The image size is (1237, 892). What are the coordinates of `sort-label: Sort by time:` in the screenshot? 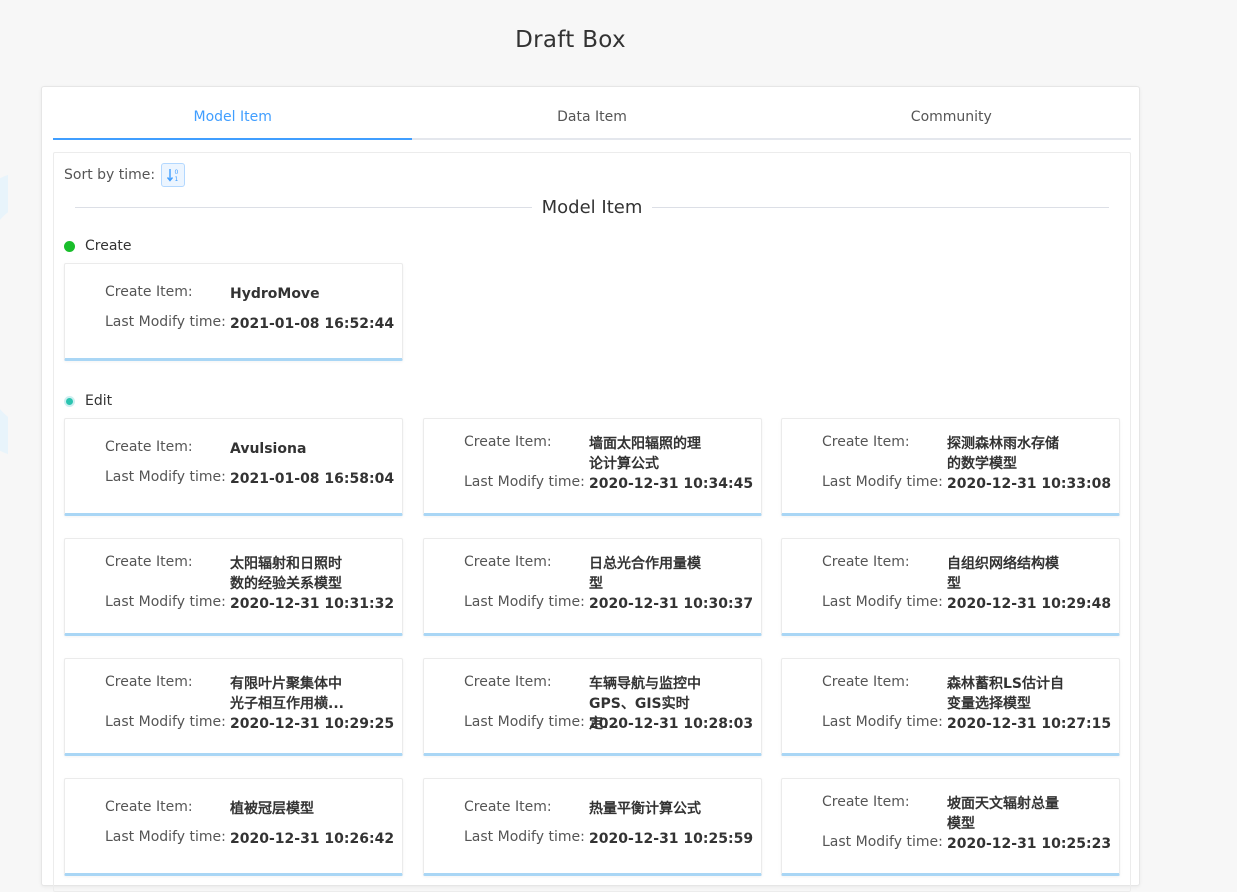 It's located at (110, 175).